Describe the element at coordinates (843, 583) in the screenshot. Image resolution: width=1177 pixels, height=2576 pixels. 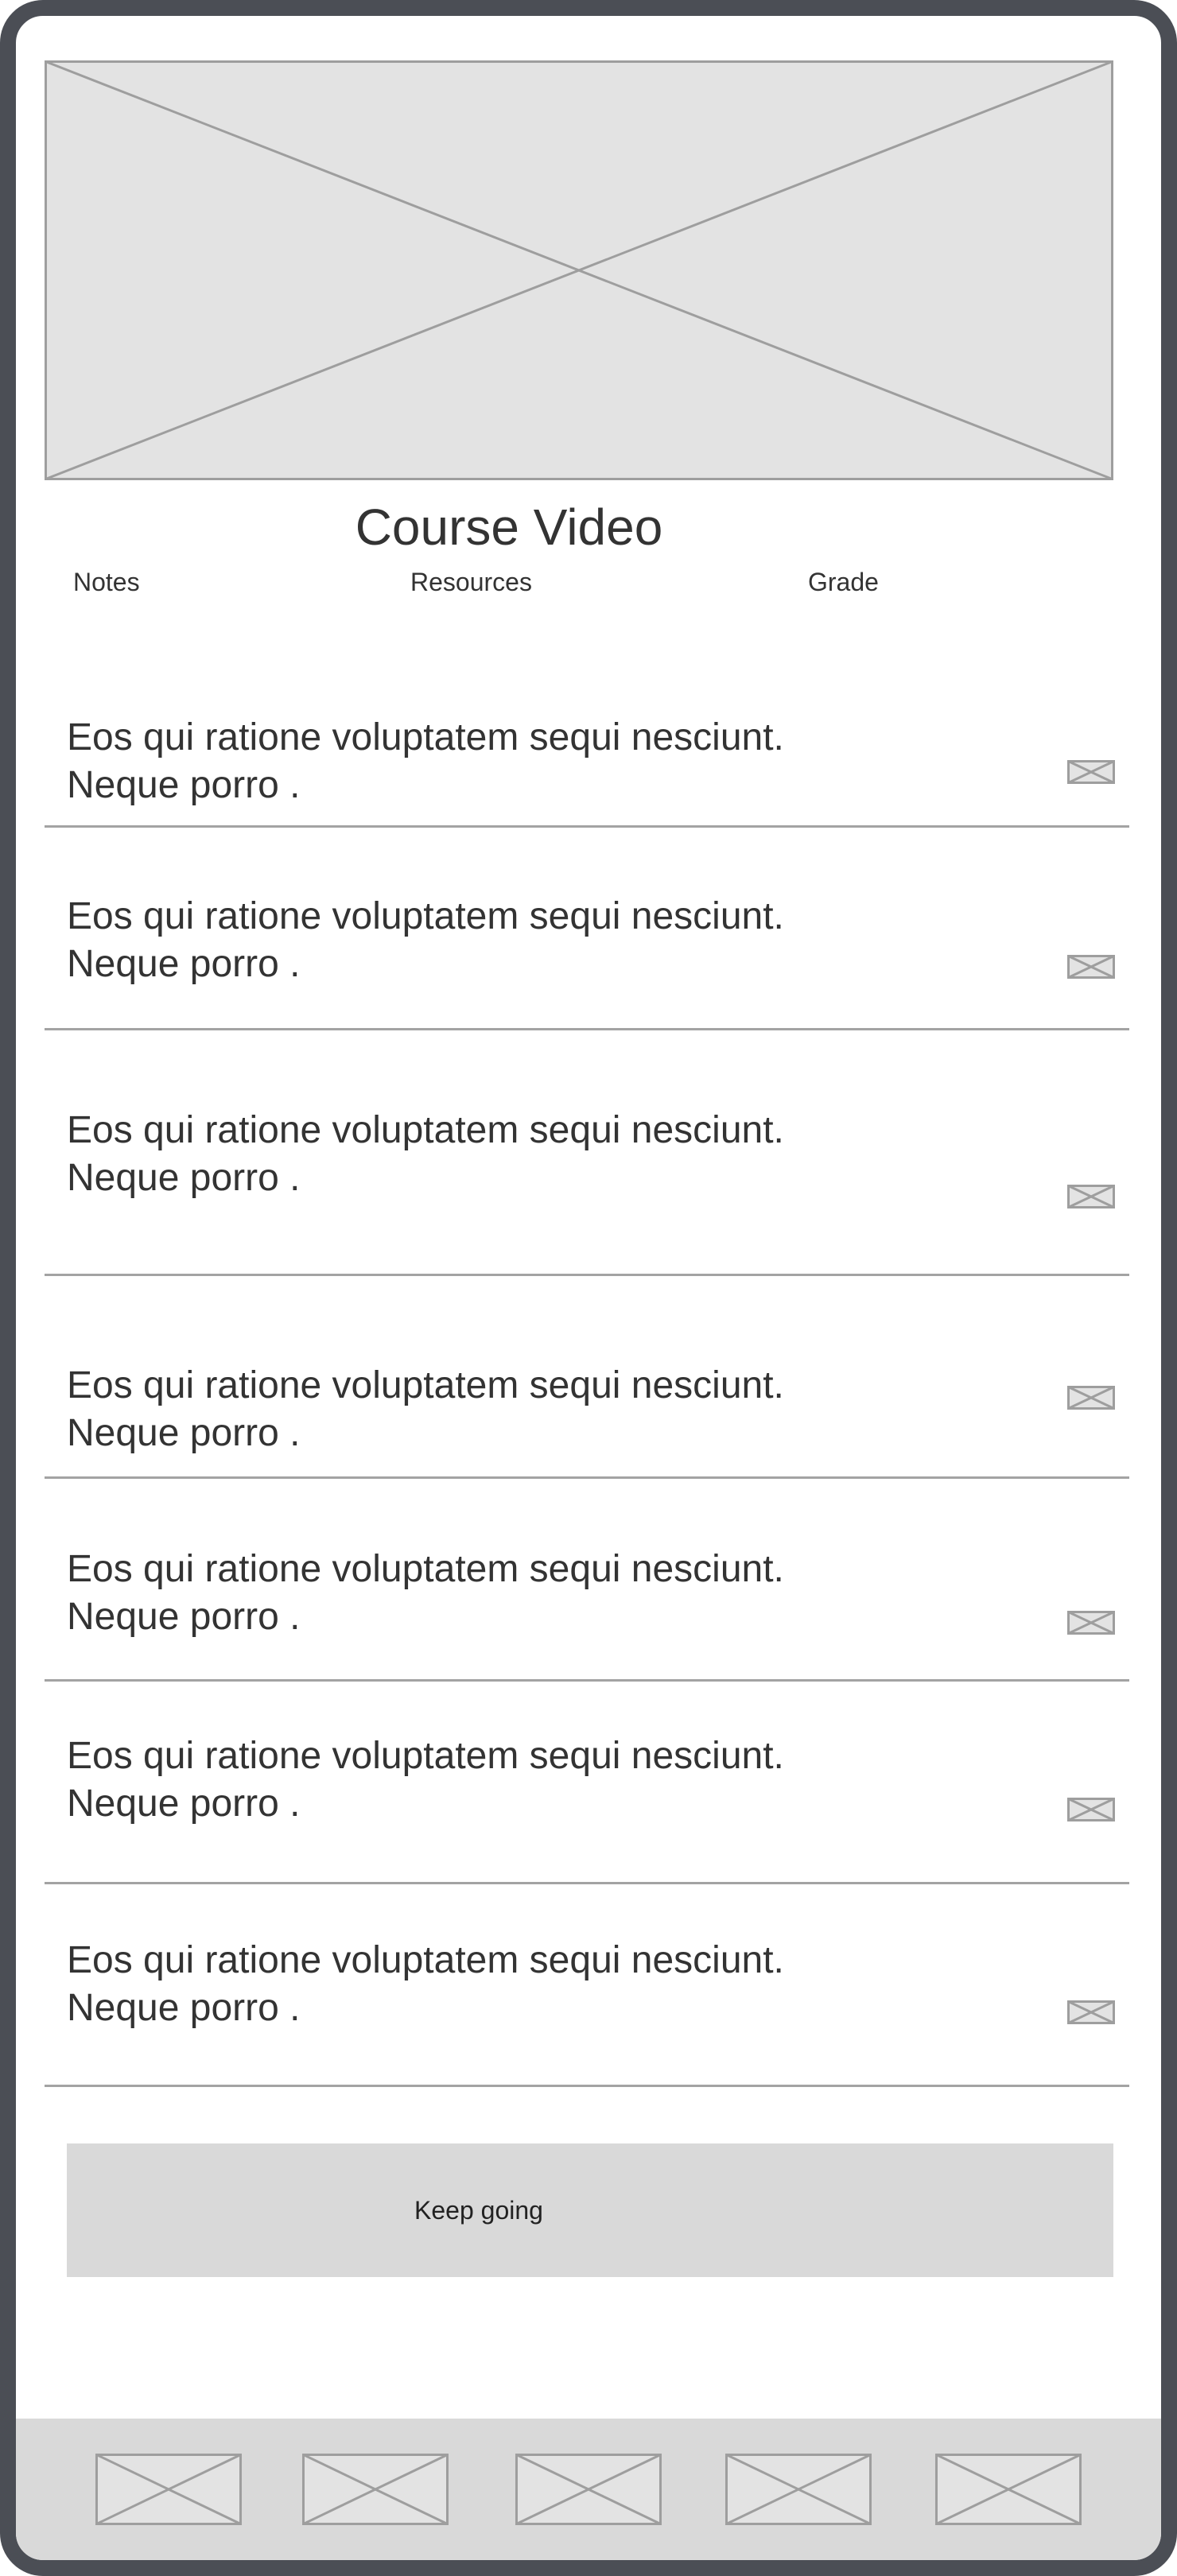
I see `tab-grade: Grade` at that location.